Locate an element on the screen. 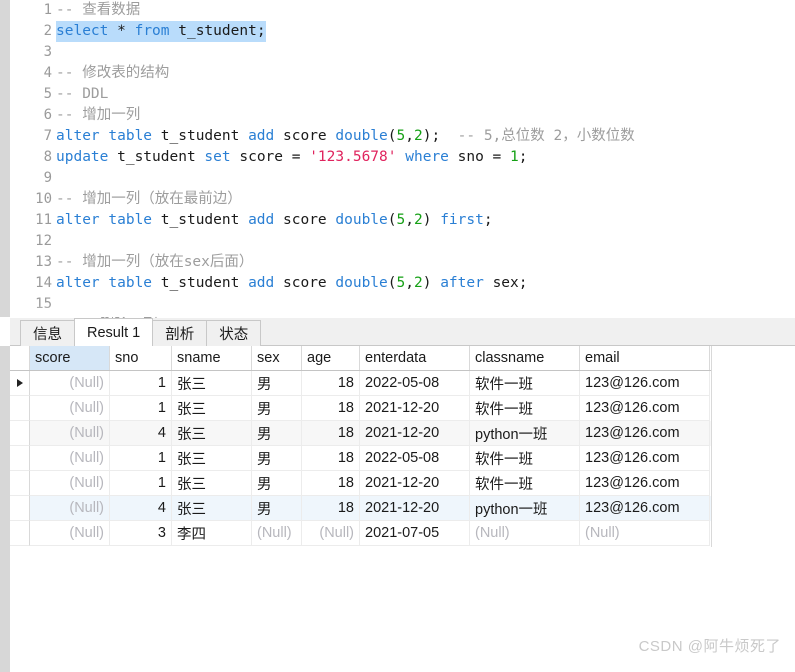 The height and width of the screenshot is (672, 795). code-line: 9 is located at coordinates (402, 178).